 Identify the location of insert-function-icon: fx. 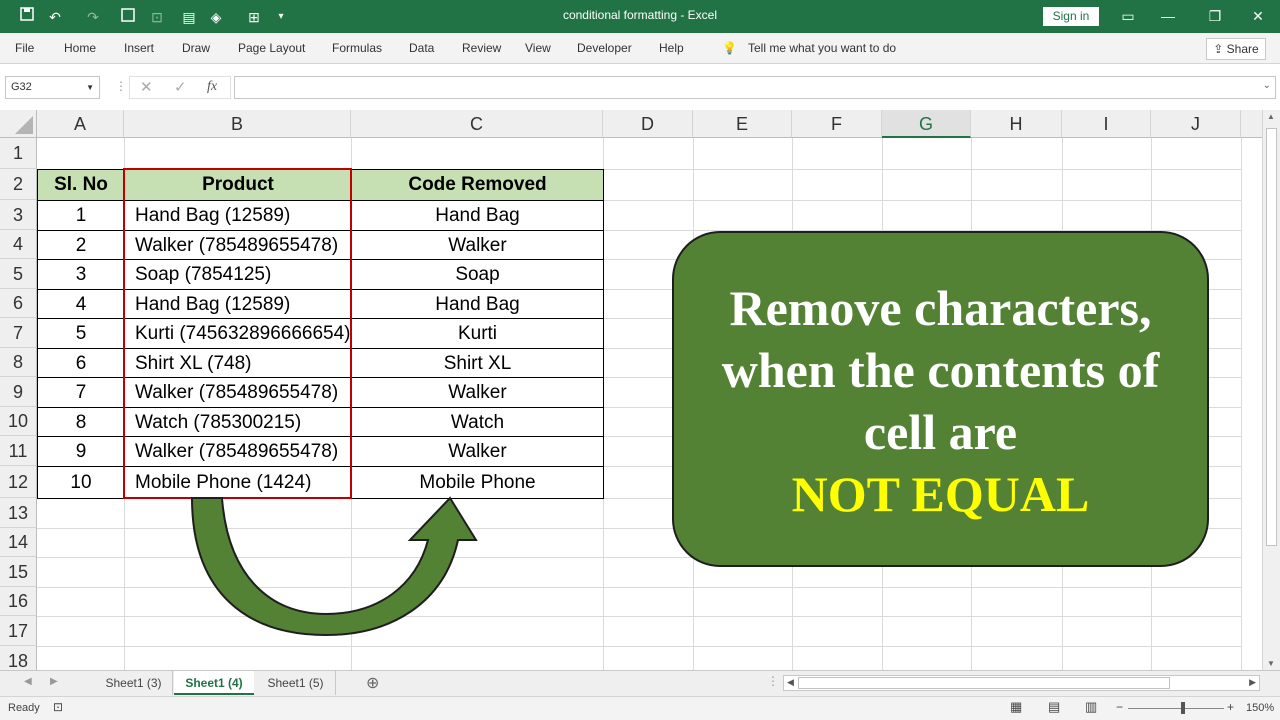
(212, 87).